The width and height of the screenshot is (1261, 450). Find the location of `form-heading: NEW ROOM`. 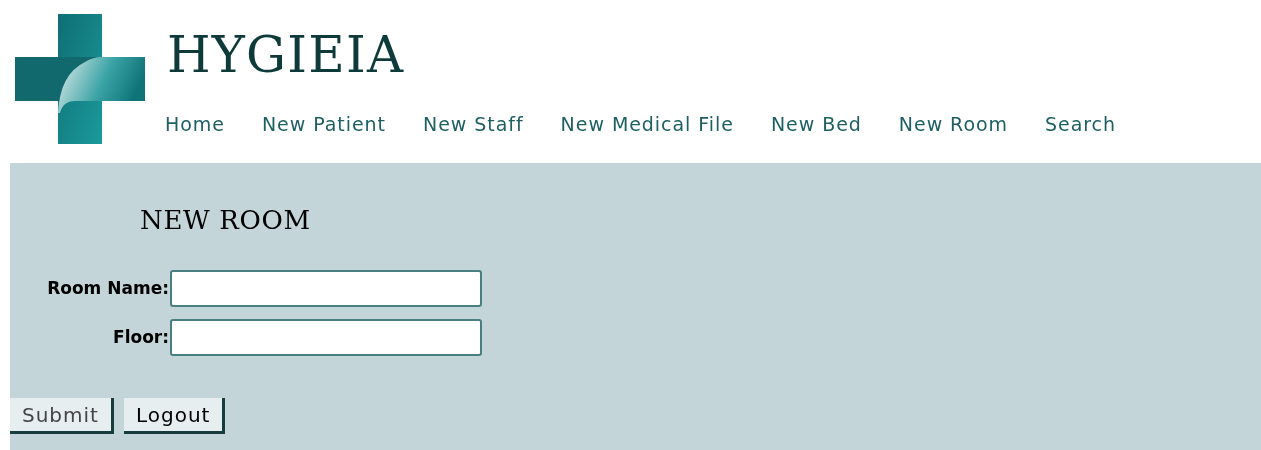

form-heading: NEW ROOM is located at coordinates (226, 220).